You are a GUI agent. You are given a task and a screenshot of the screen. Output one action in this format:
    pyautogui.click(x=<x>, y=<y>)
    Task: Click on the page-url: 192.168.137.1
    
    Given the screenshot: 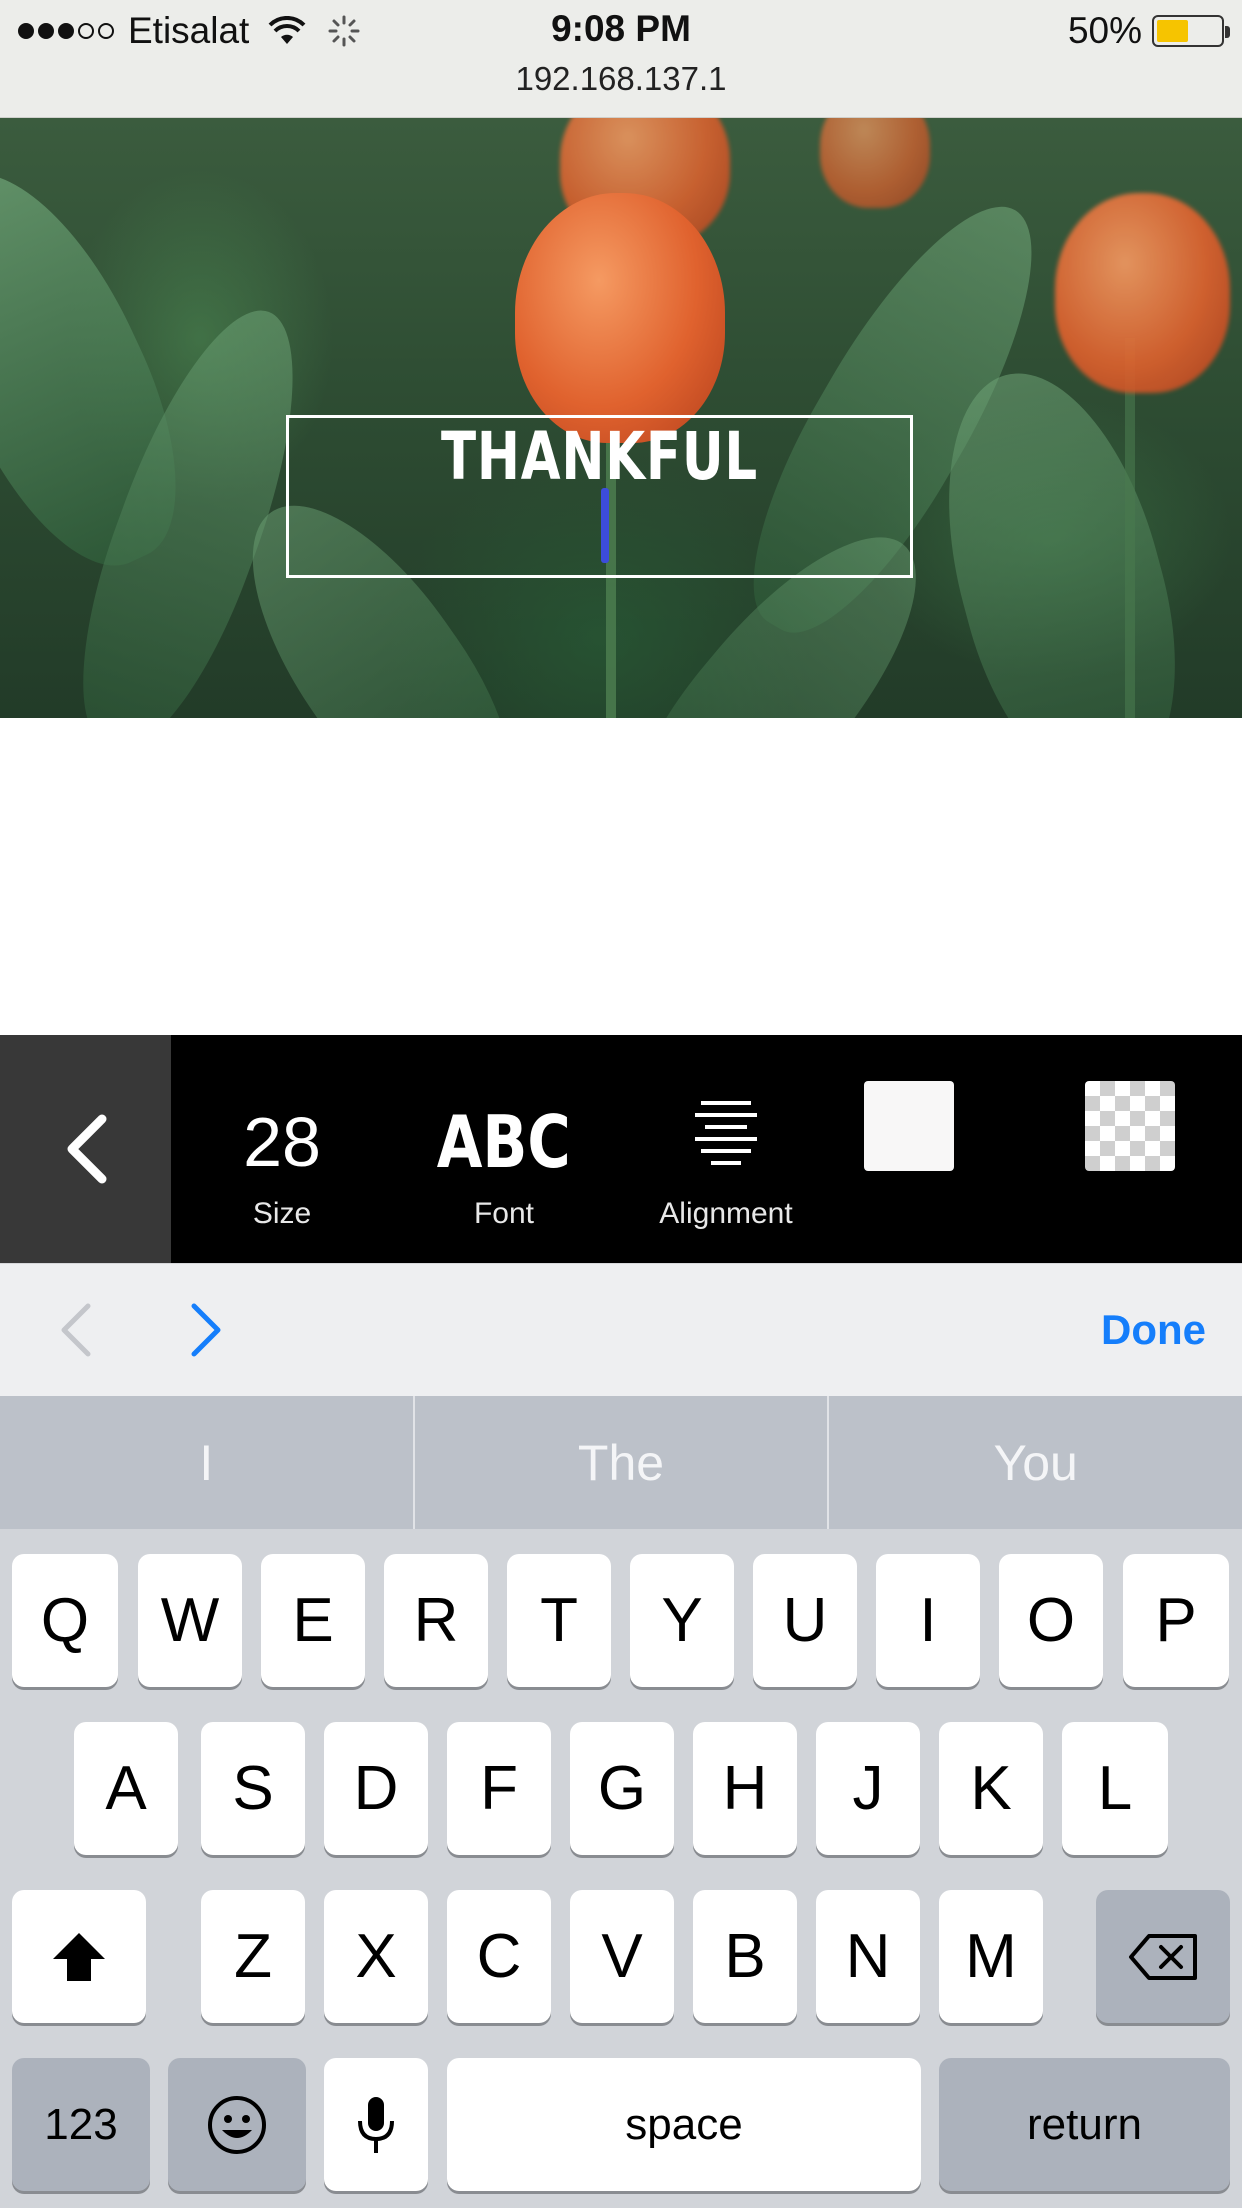 What is the action you would take?
    pyautogui.click(x=621, y=78)
    